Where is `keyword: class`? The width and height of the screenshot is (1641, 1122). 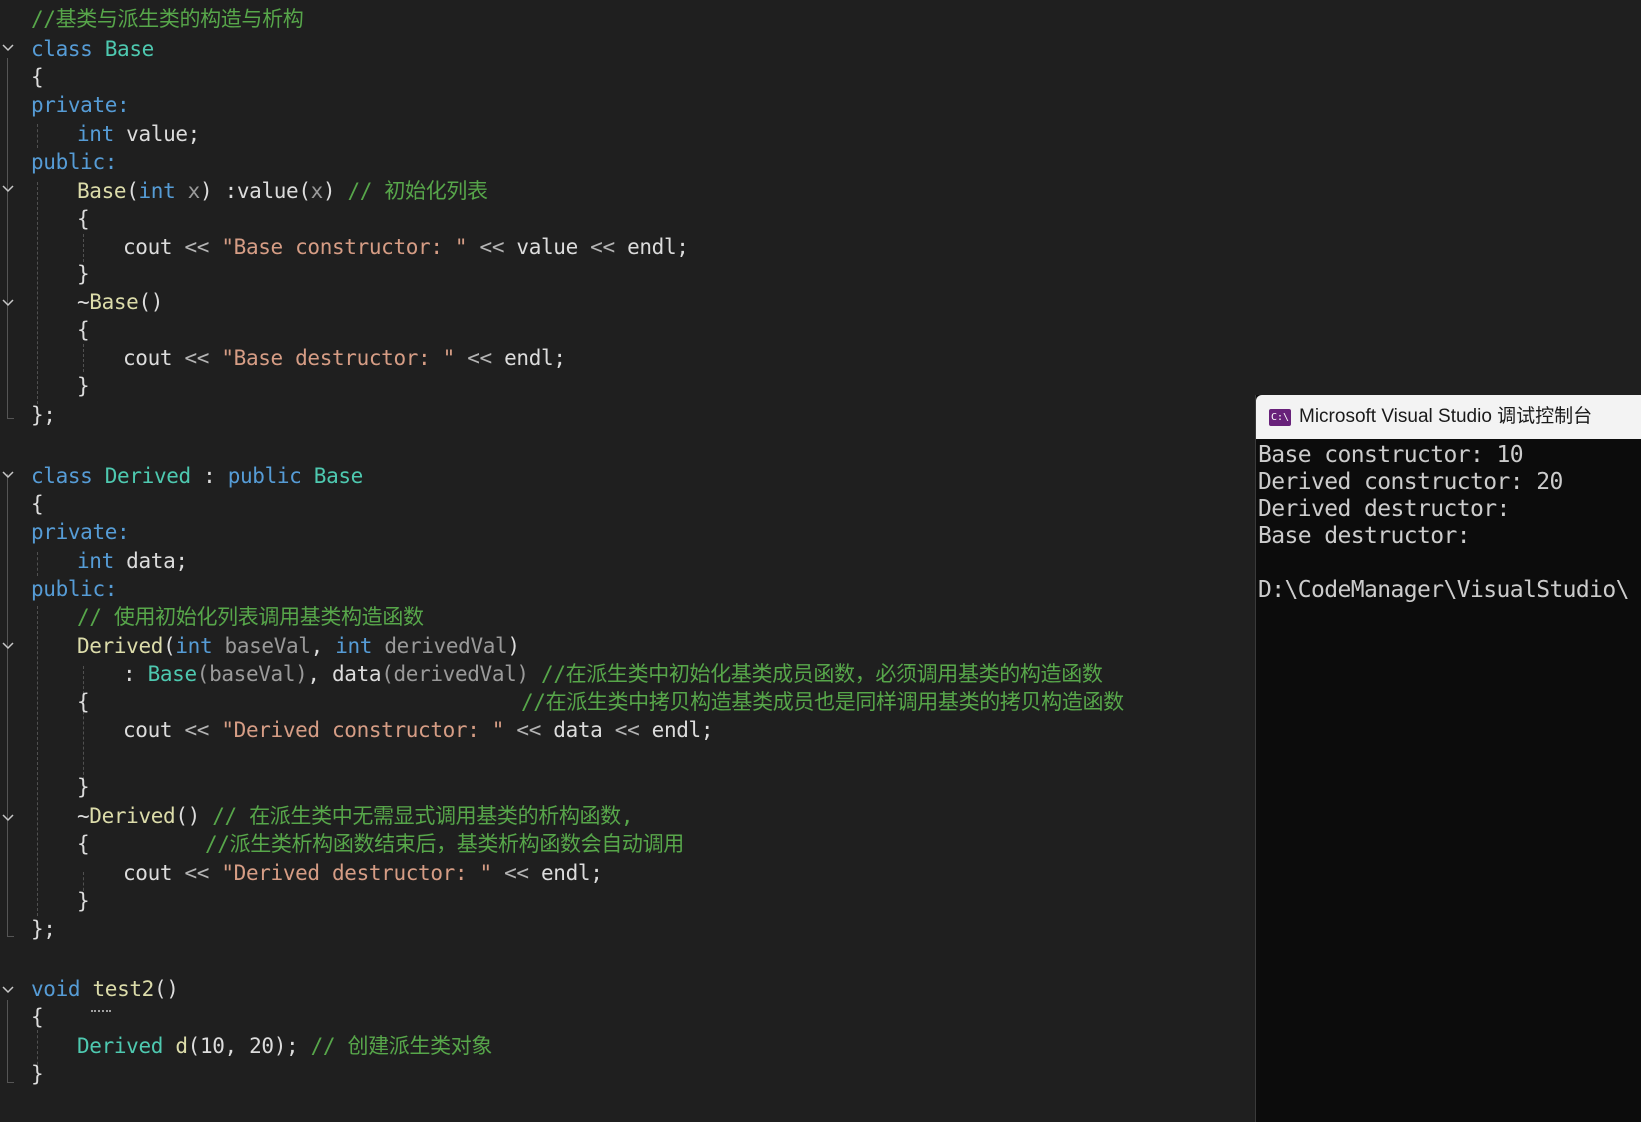 keyword: class is located at coordinates (62, 476).